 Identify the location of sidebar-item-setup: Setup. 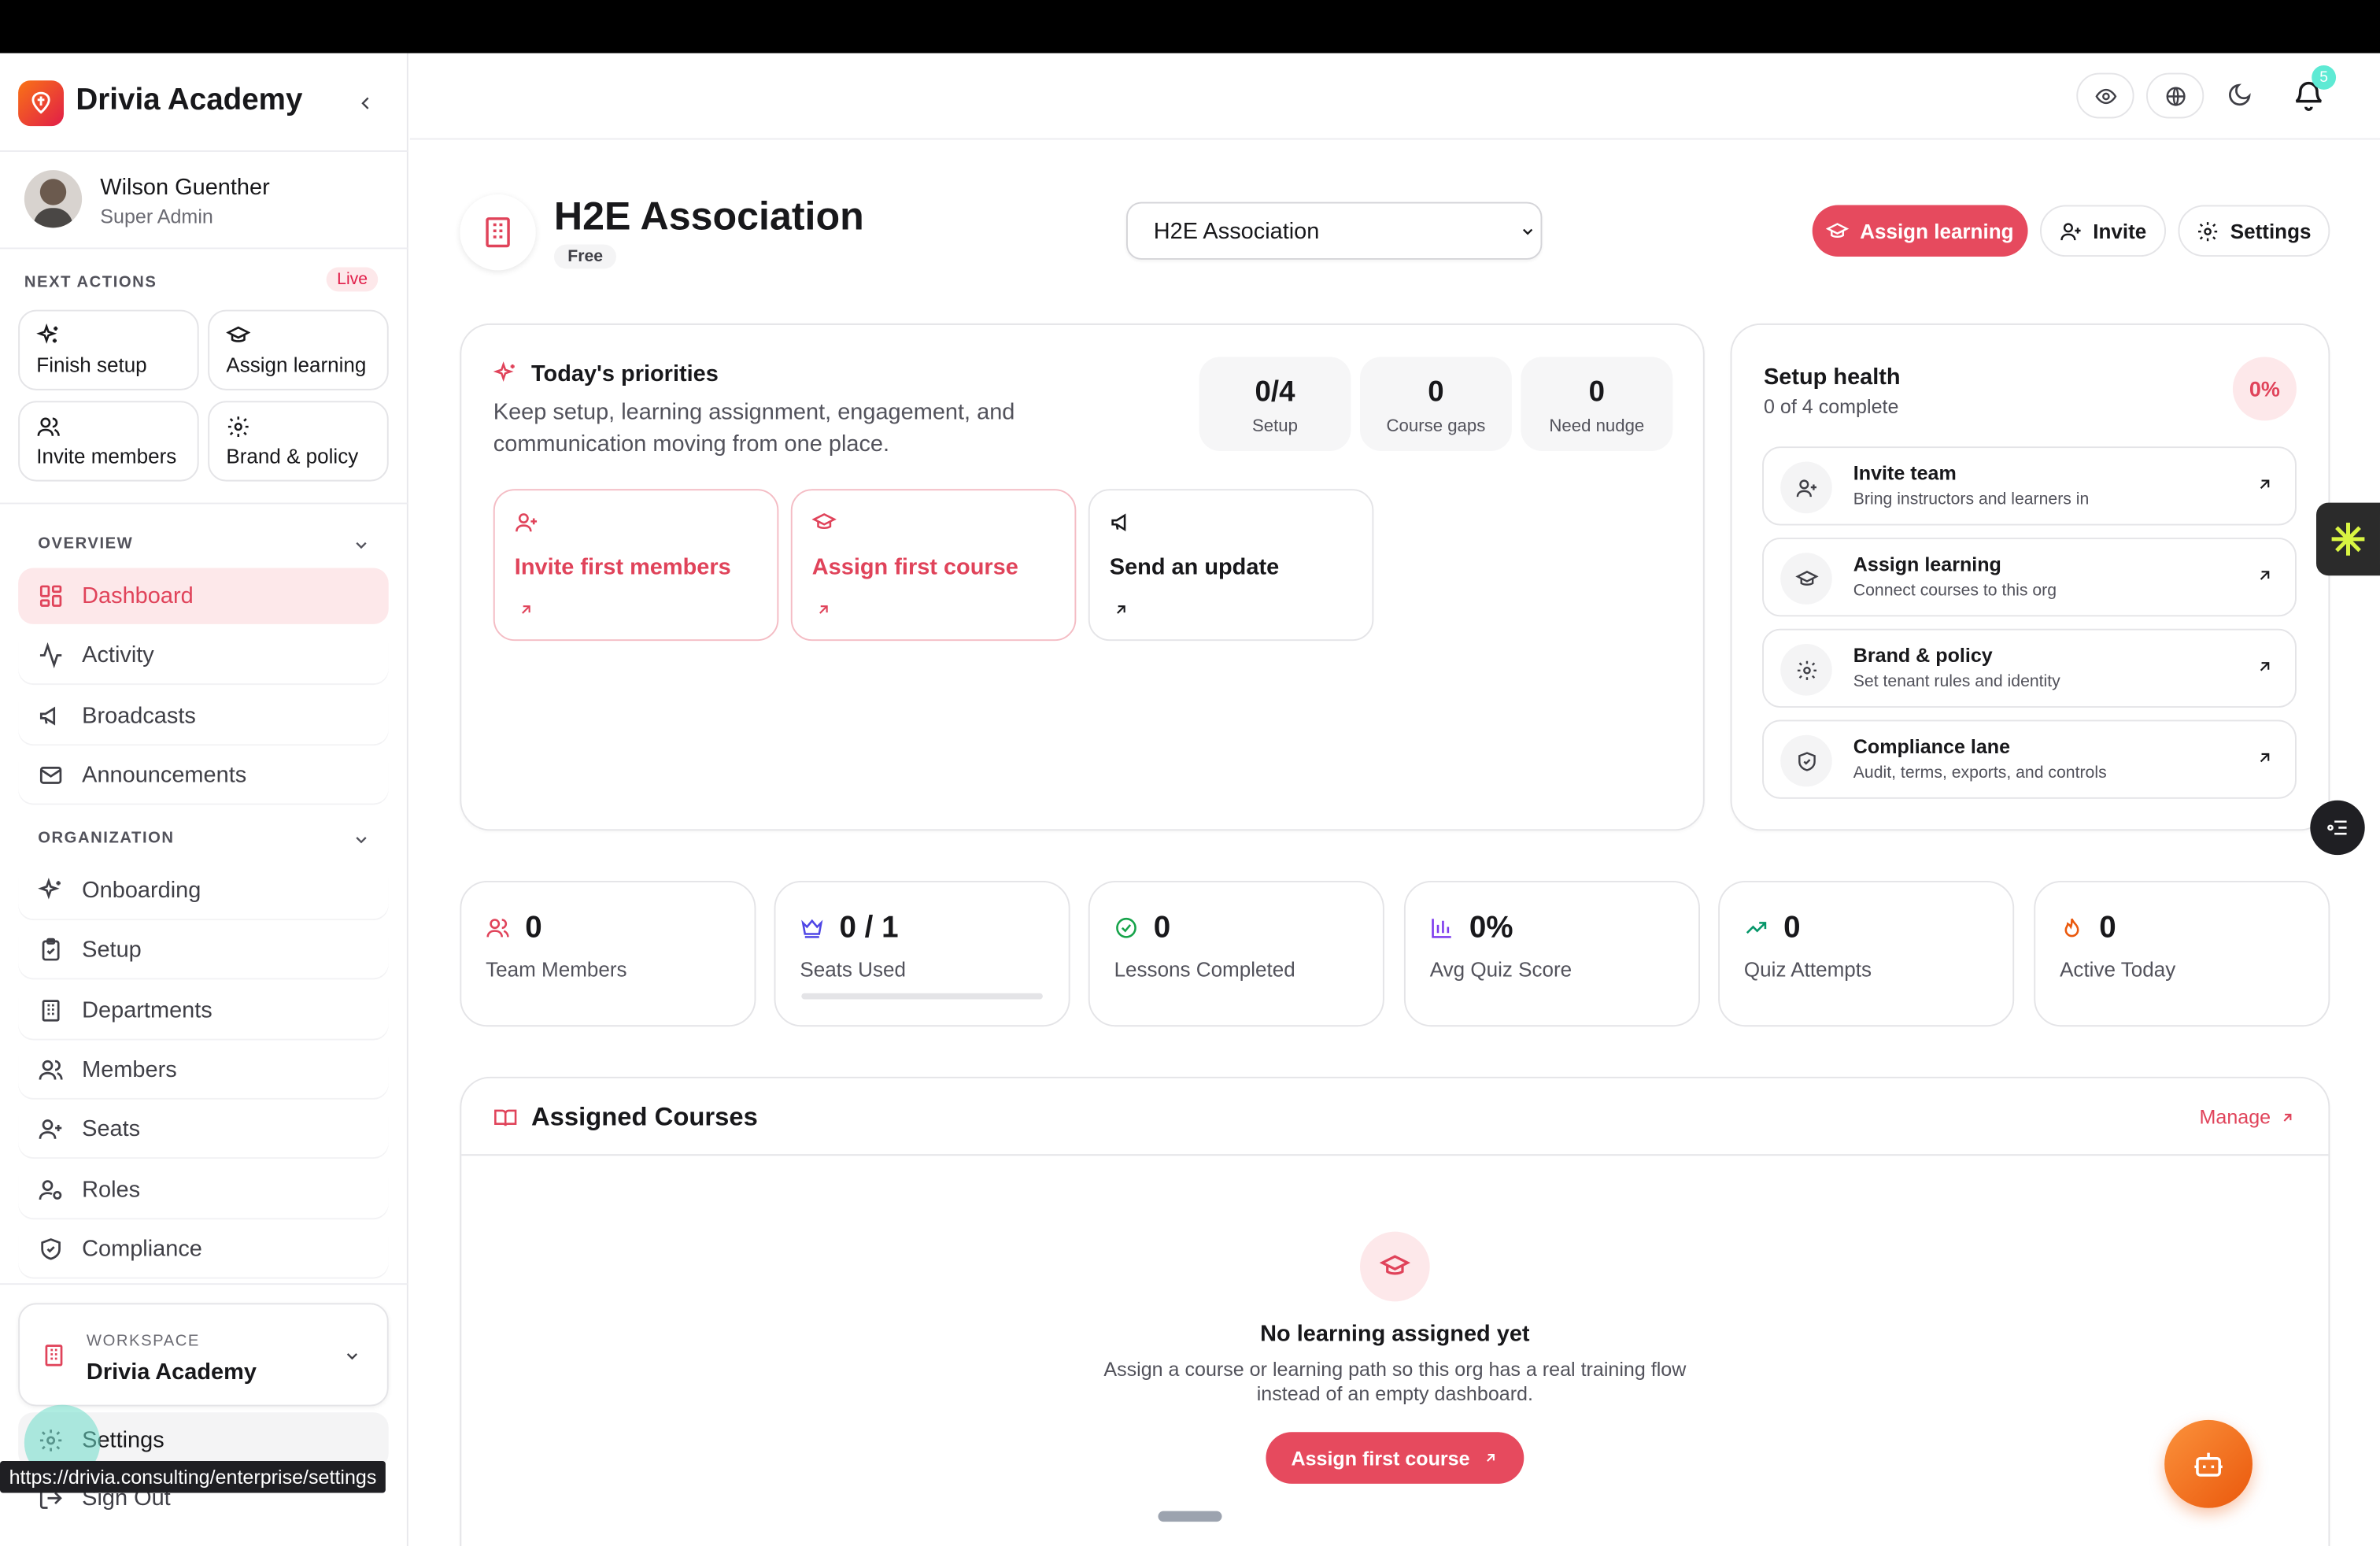
(203, 950).